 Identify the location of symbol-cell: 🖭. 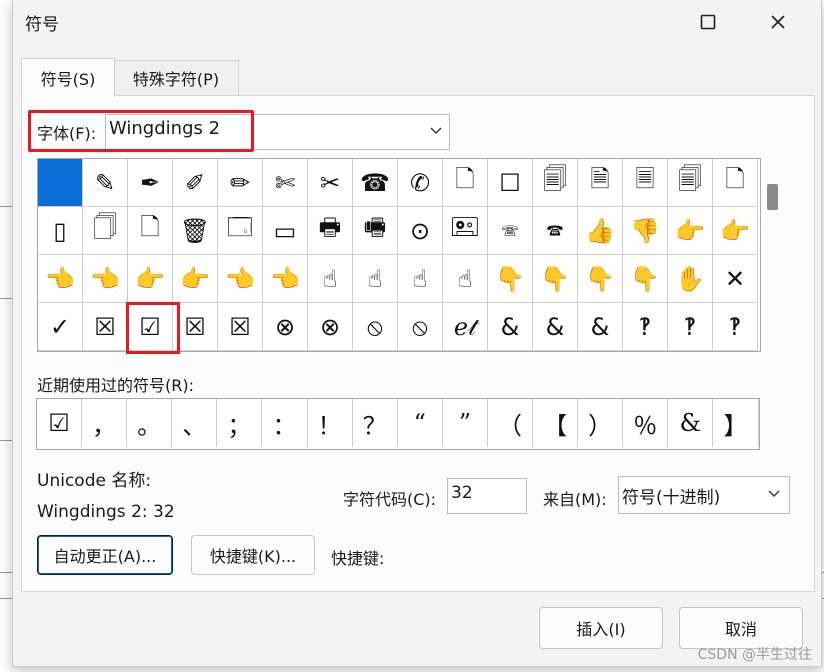
(465, 231).